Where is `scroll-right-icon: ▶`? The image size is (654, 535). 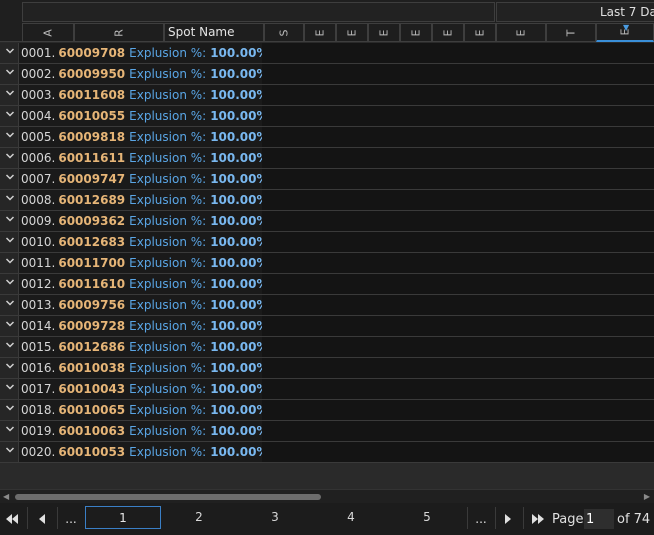 scroll-right-icon: ▶ is located at coordinates (647, 496).